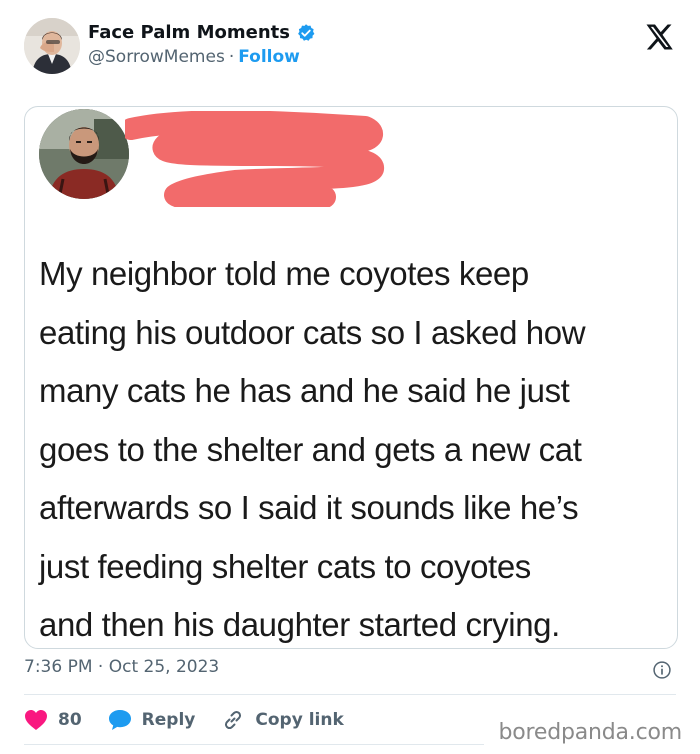  I want to click on info-icon, so click(662, 670).